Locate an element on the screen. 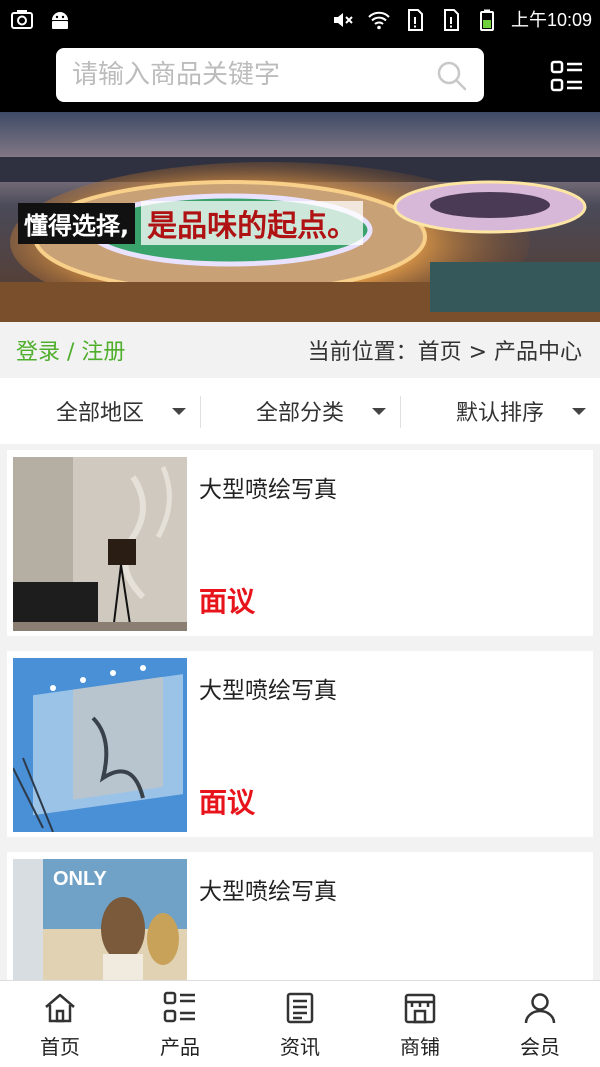 This screenshot has width=600, height=1067. login-register-link: 登录 / 注册 is located at coordinates (70, 350).